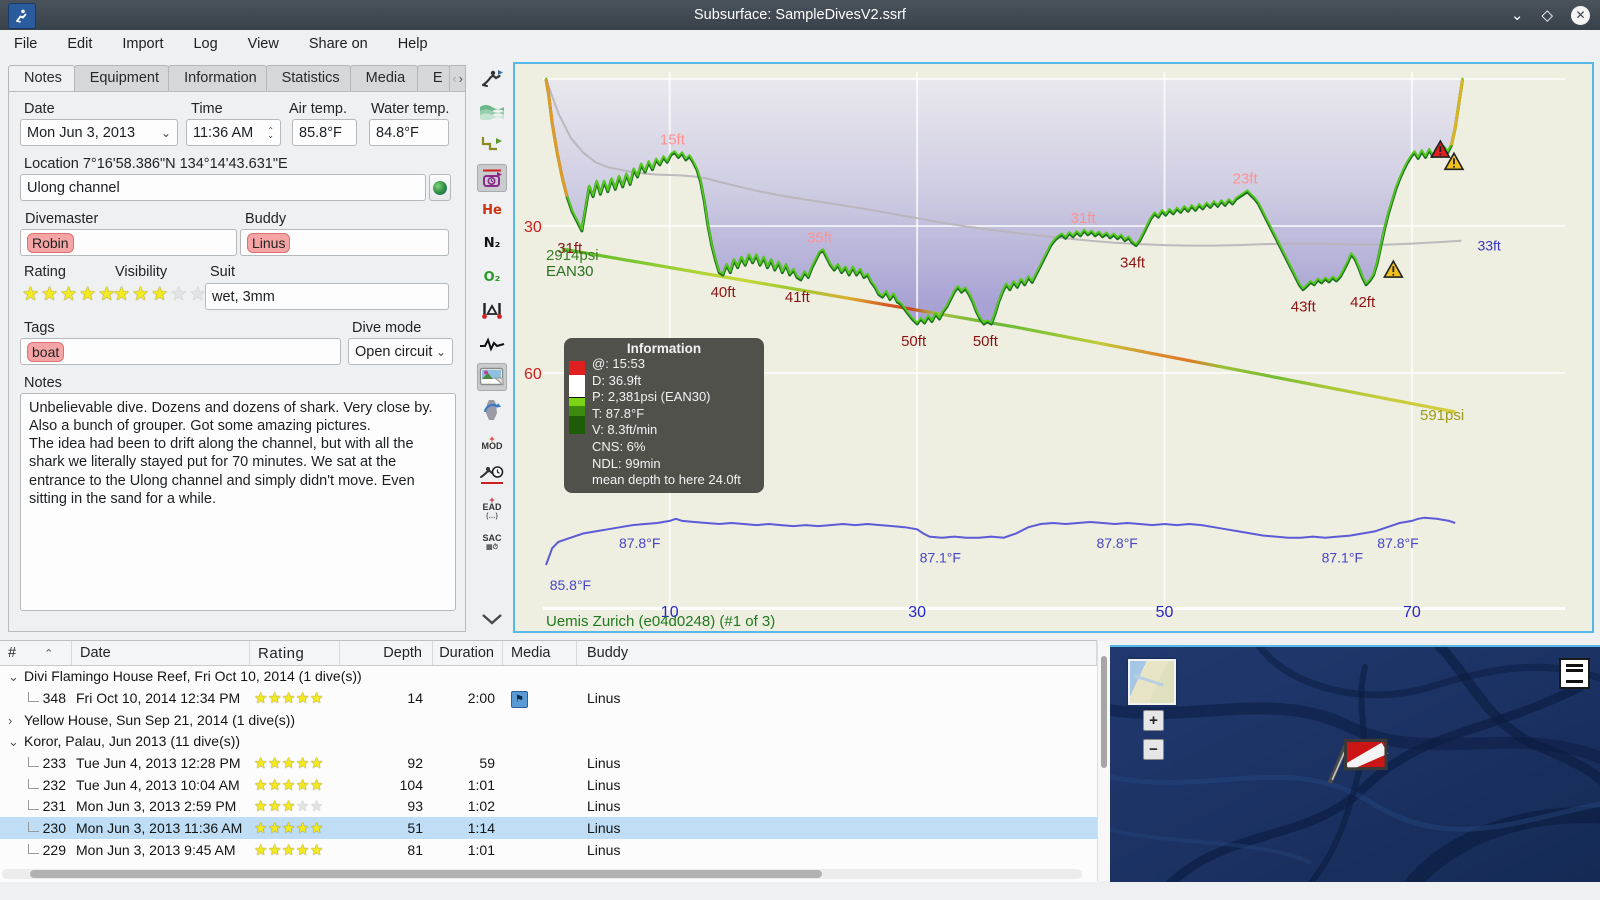 The width and height of the screenshot is (1600, 900). I want to click on ead-icon: + EAD (…), so click(492, 509).